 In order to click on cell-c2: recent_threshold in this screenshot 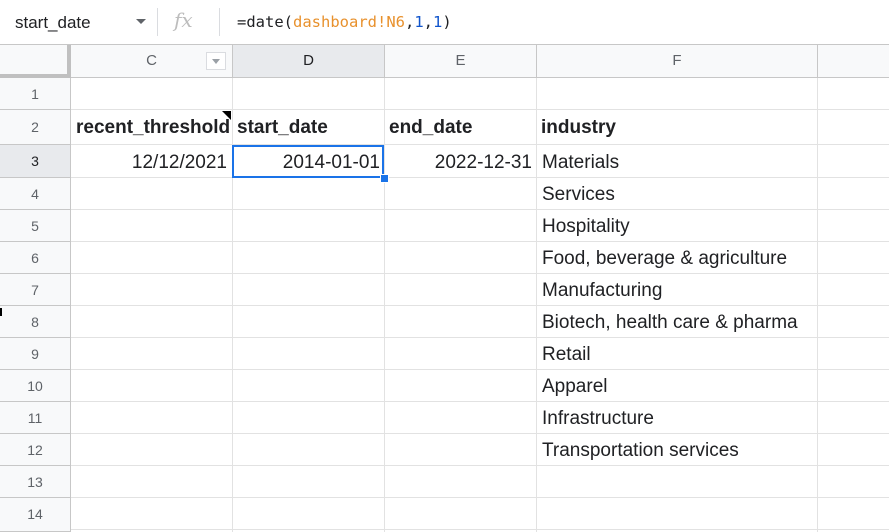, I will do `click(154, 128)`.